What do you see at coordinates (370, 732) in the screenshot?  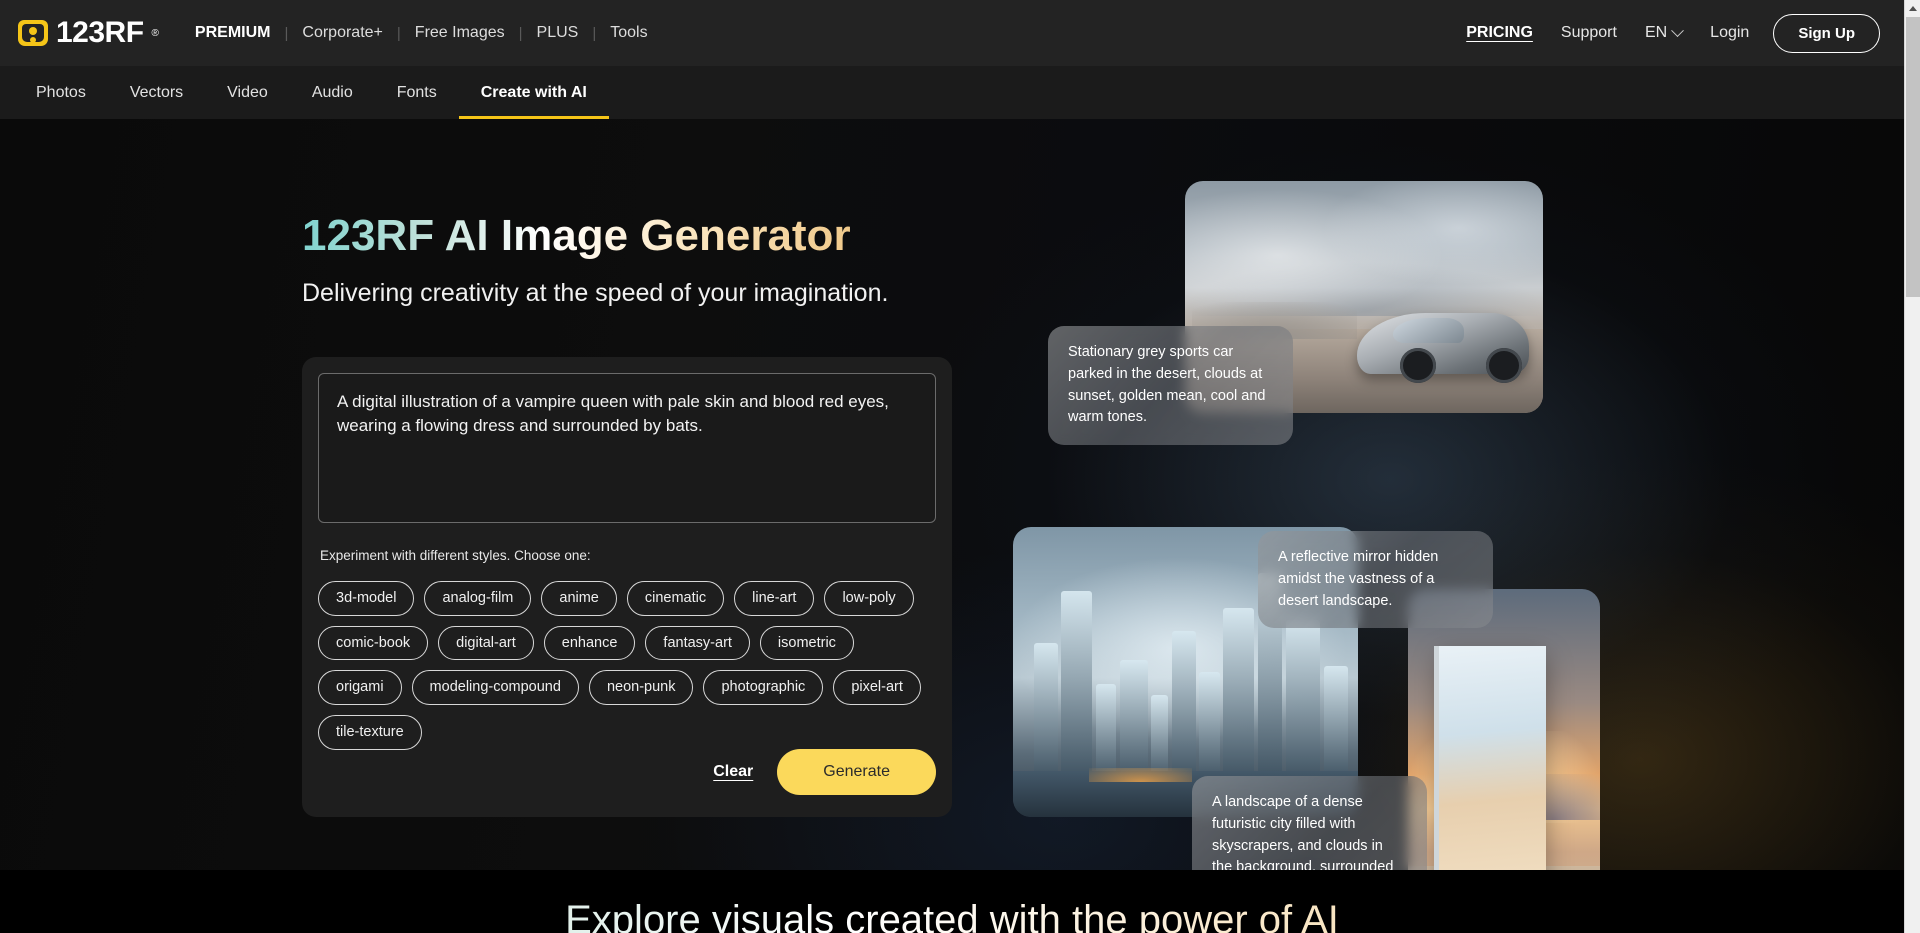 I see `style-chip-tile-texture: tile-texture` at bounding box center [370, 732].